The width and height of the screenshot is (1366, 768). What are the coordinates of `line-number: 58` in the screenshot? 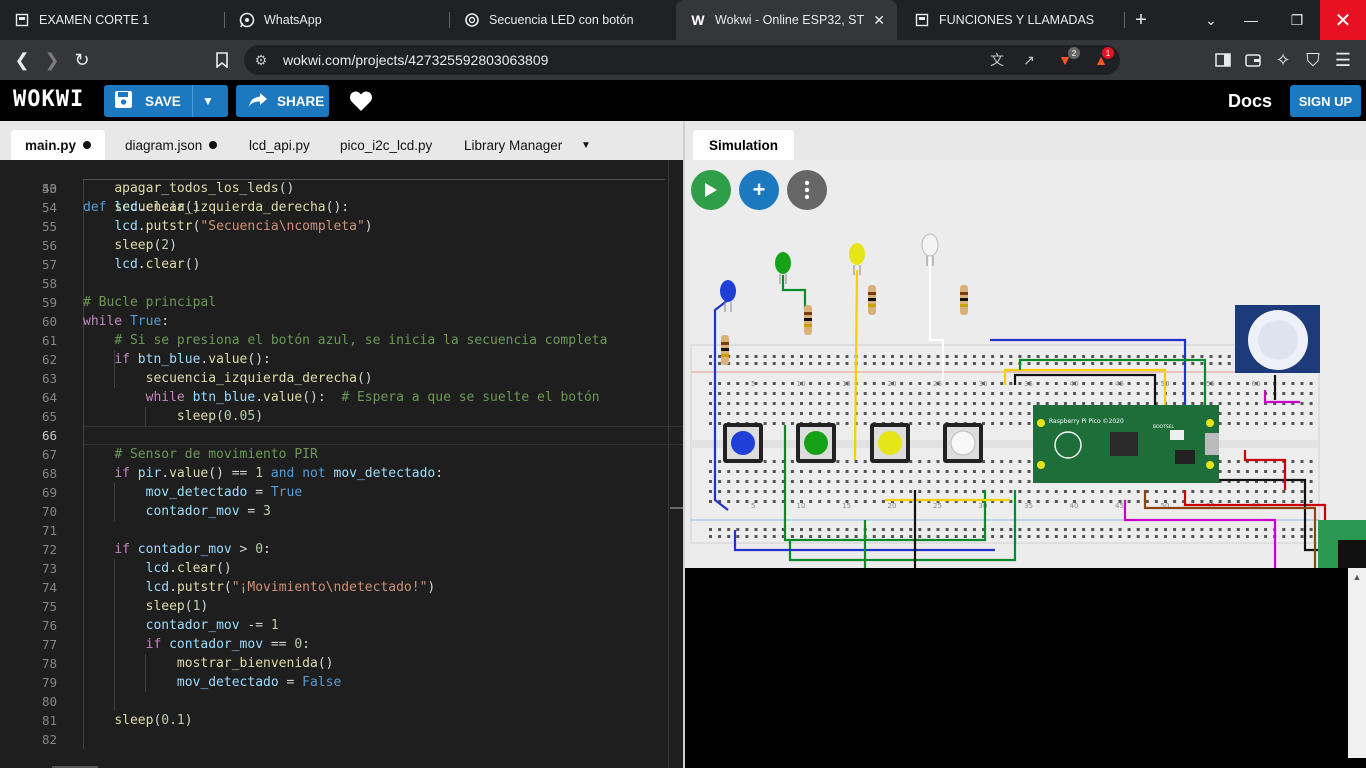 It's located at (49, 283).